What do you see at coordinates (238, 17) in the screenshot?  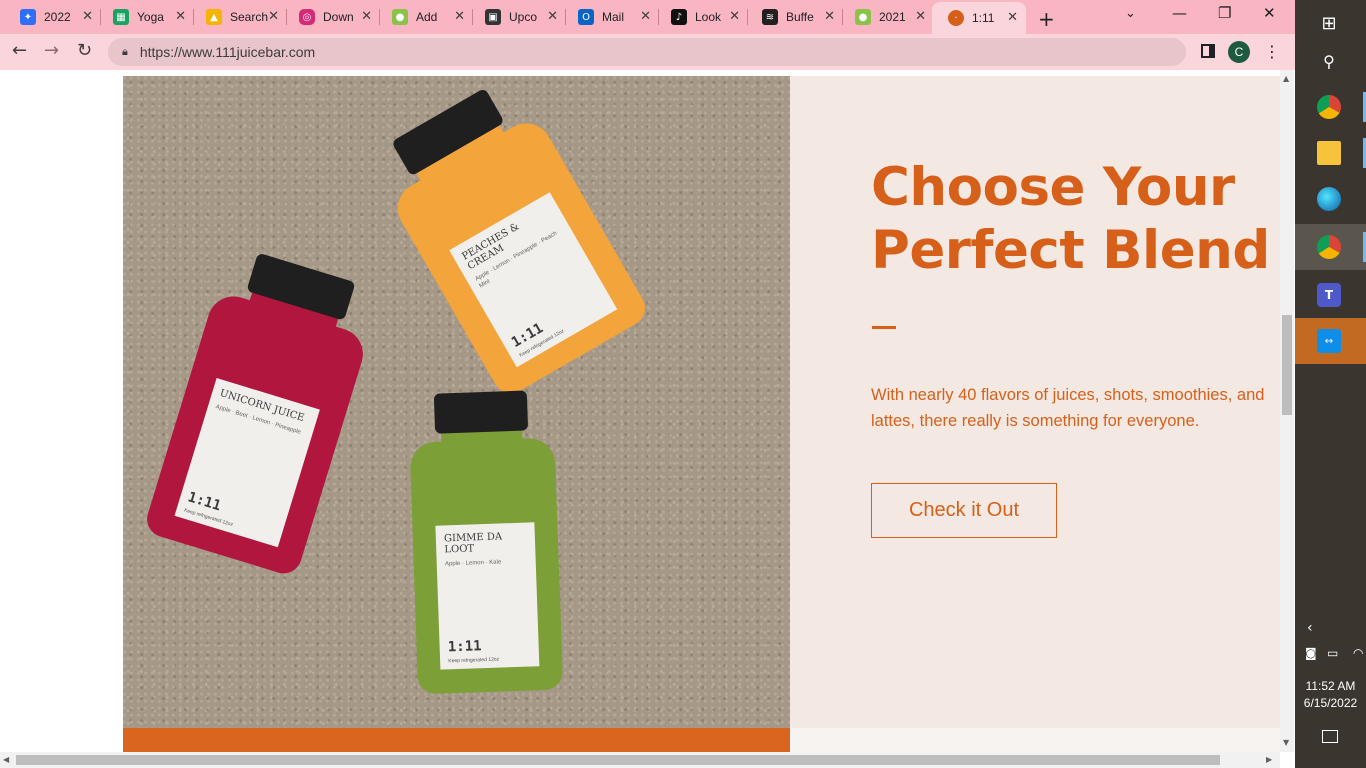 I see `tab-3: ▲ Search ✕` at bounding box center [238, 17].